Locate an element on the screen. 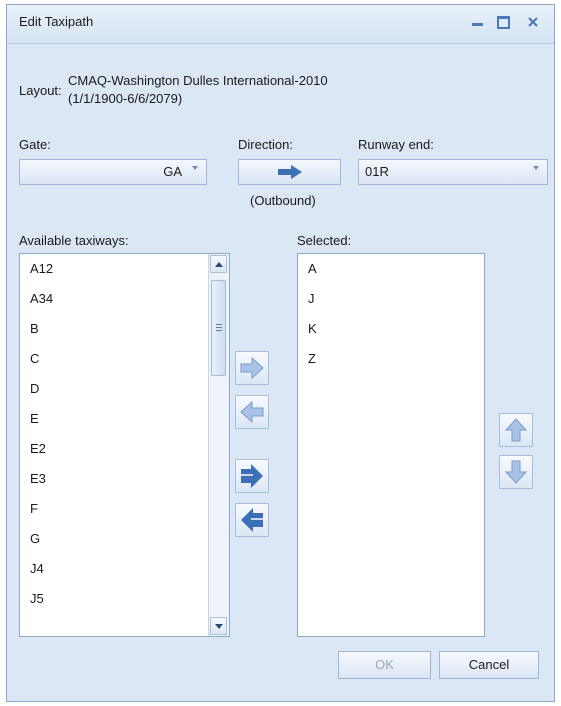  list-item: J4 is located at coordinates (114, 569).